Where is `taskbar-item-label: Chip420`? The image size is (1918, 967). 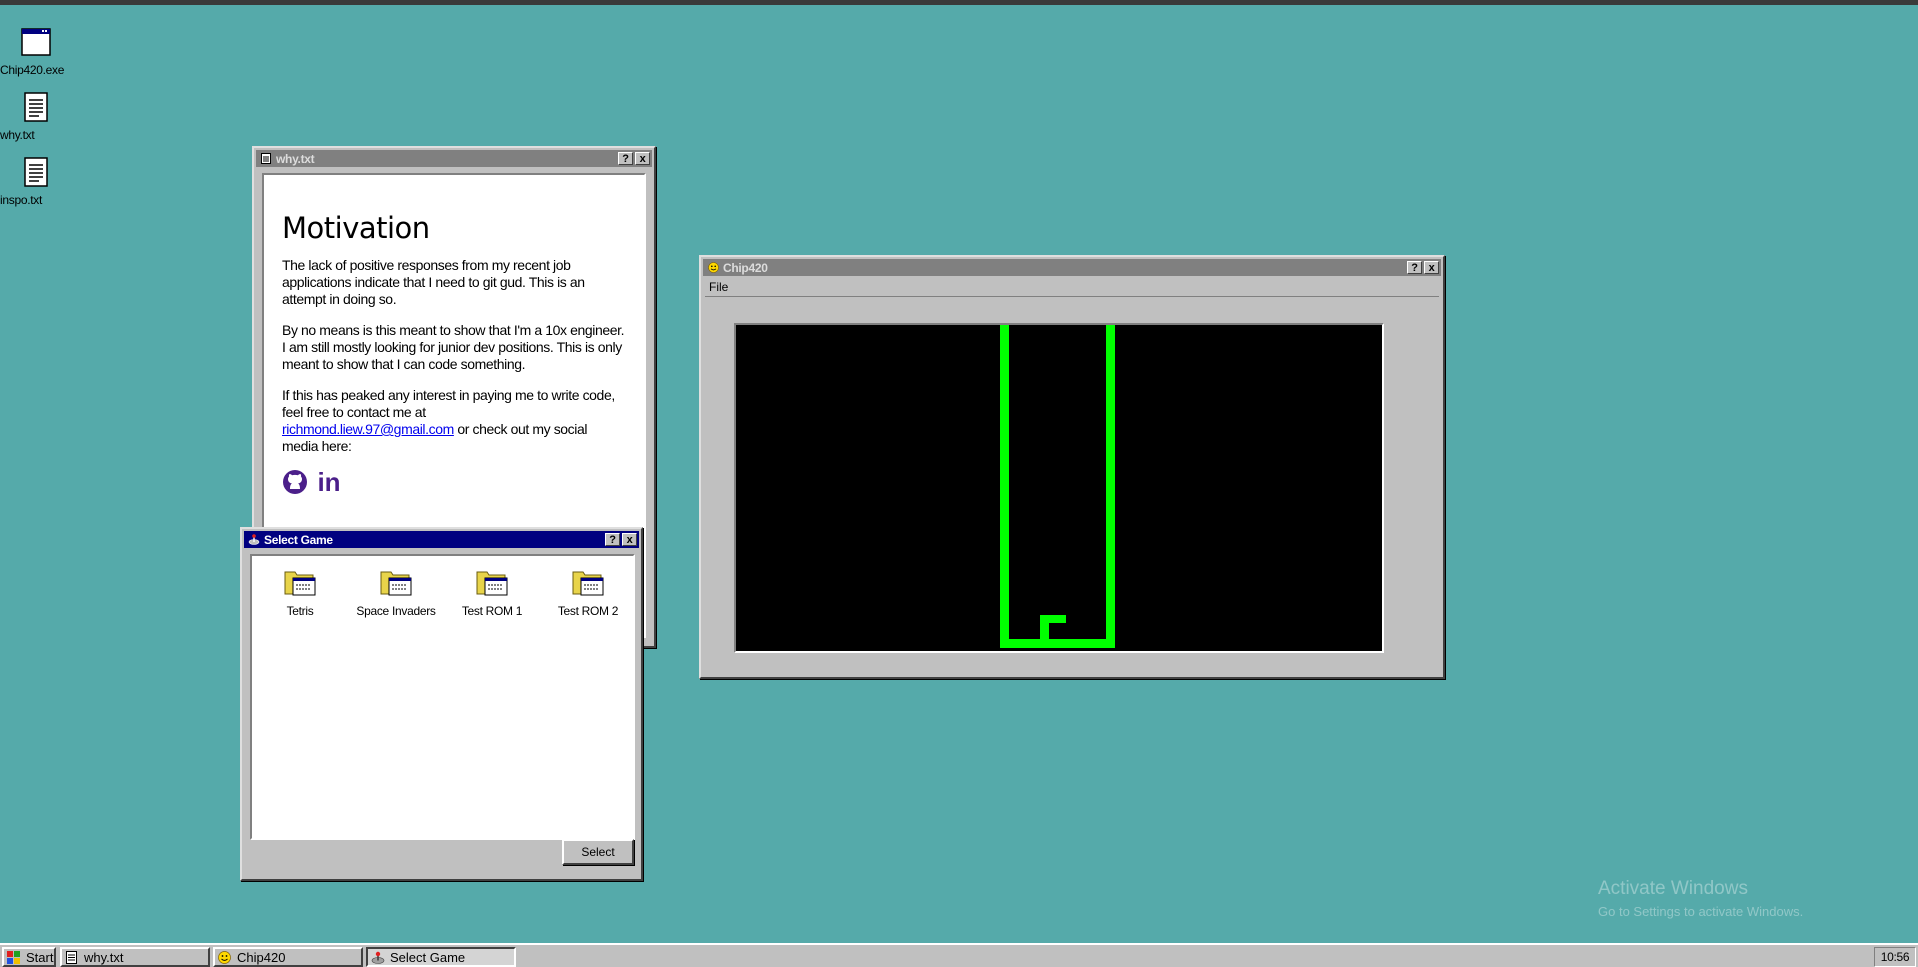
taskbar-item-label: Chip420 is located at coordinates (261, 957).